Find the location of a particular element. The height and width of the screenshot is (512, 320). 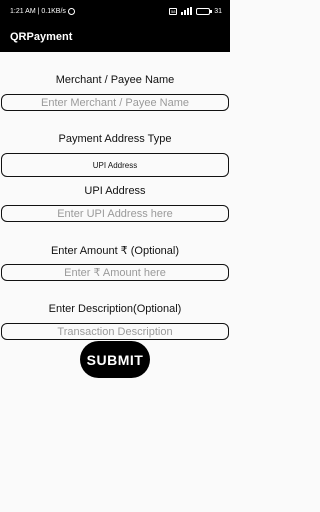

status-time-text: 1:21 AM | 0.1KB/s is located at coordinates (38, 11).